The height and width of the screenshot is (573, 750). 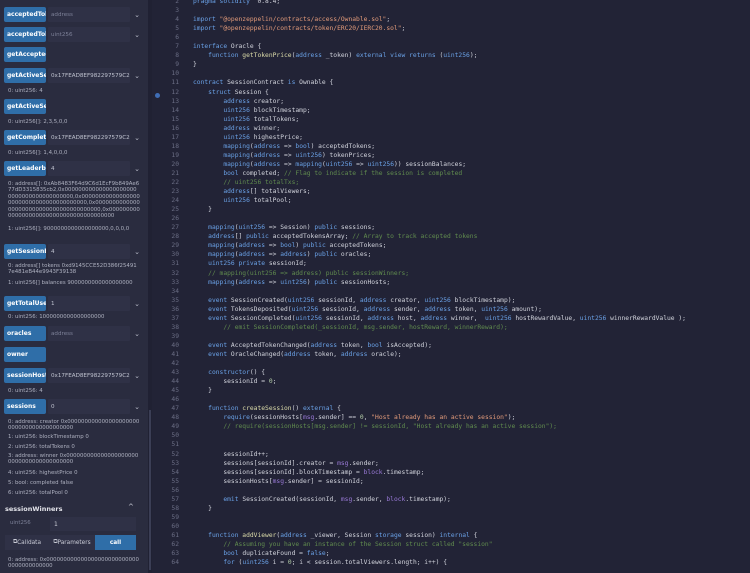 I want to click on code-line: 31 uint256 private sessionId;, so click(x=451, y=263).